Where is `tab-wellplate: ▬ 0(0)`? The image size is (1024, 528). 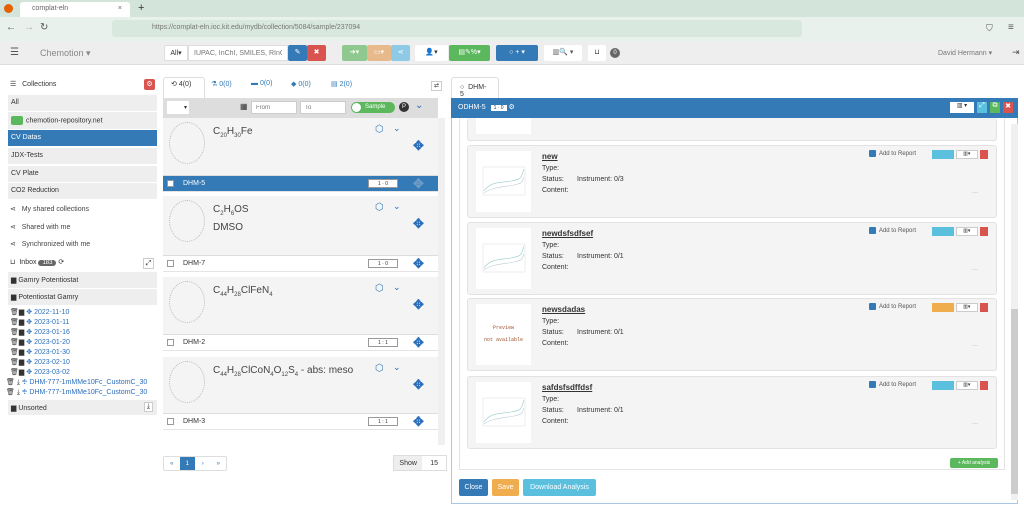 tab-wellplate: ▬ 0(0) is located at coordinates (261, 83).